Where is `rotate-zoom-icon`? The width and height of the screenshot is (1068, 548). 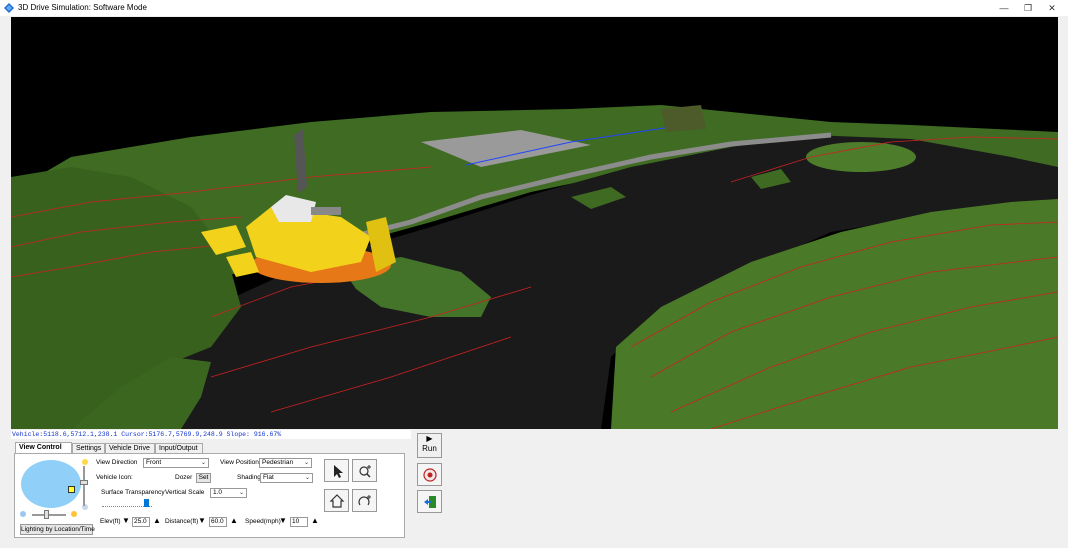 rotate-zoom-icon is located at coordinates (364, 500).